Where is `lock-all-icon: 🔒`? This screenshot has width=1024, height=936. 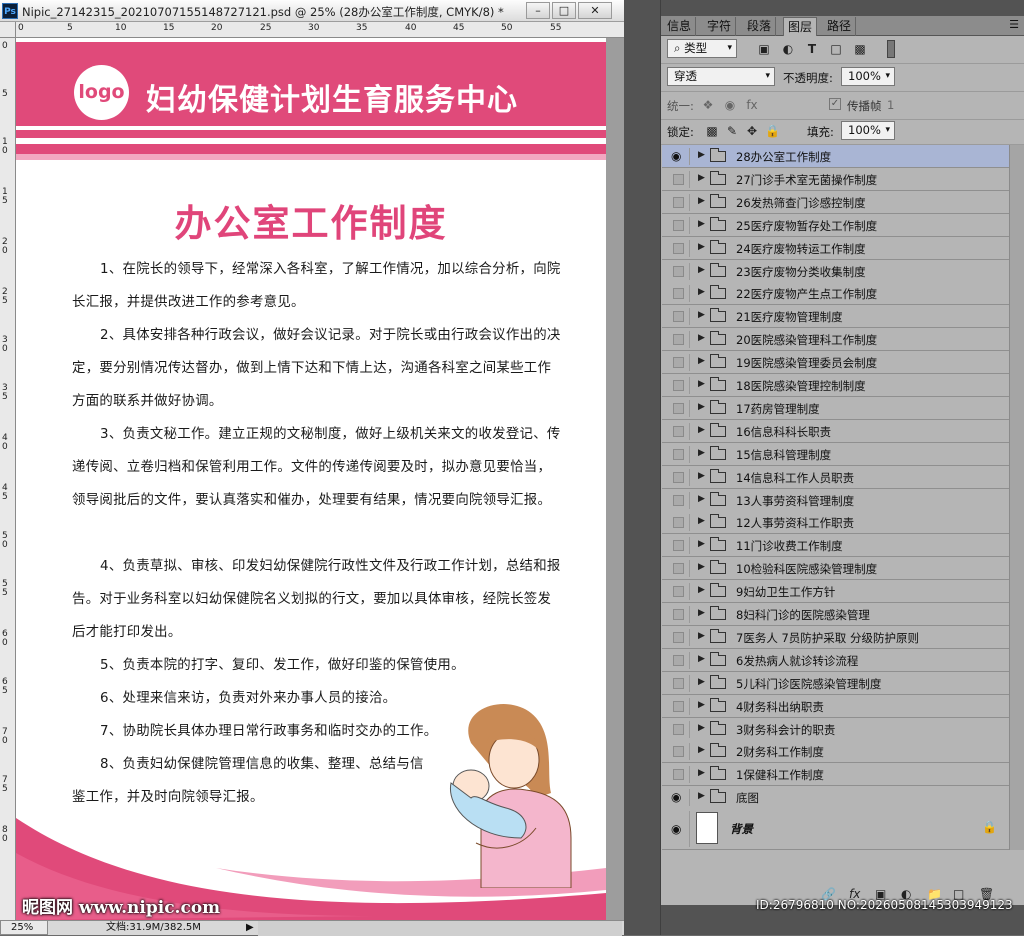
lock-all-icon: 🔒 is located at coordinates (772, 131).